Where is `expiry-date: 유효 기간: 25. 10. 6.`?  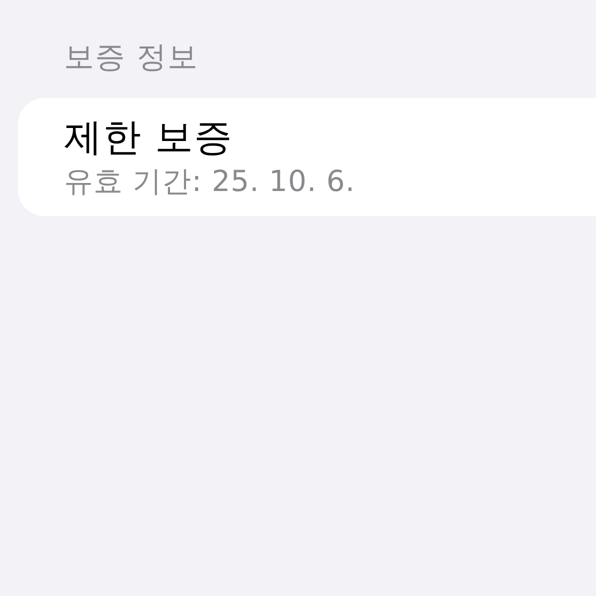 expiry-date: 유효 기간: 25. 10. 6. is located at coordinates (210, 181).